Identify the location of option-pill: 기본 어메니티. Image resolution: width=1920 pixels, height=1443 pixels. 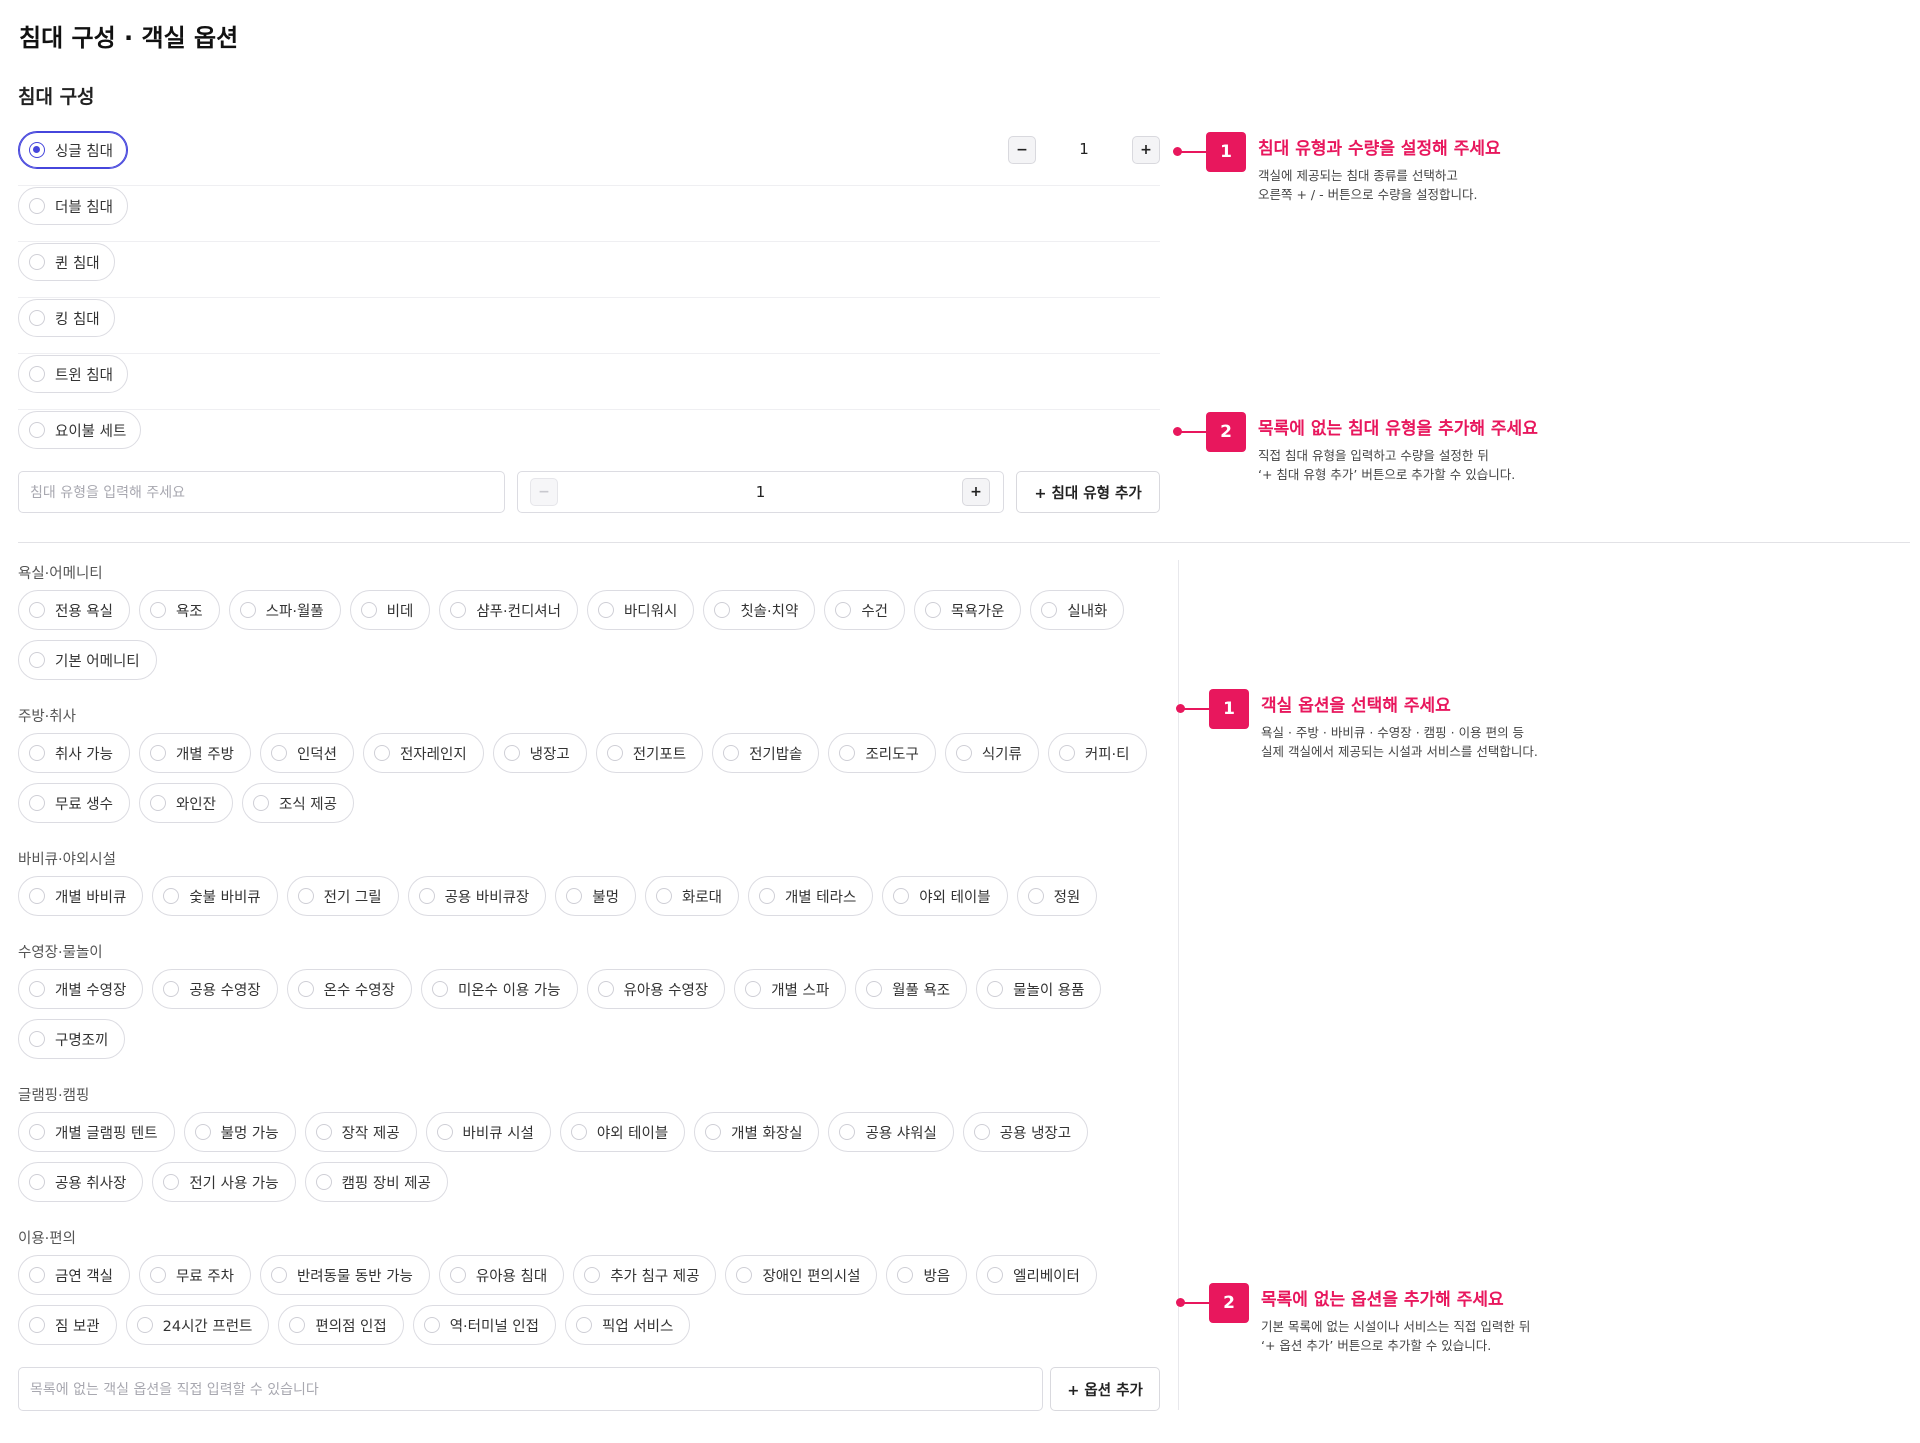
(87, 660).